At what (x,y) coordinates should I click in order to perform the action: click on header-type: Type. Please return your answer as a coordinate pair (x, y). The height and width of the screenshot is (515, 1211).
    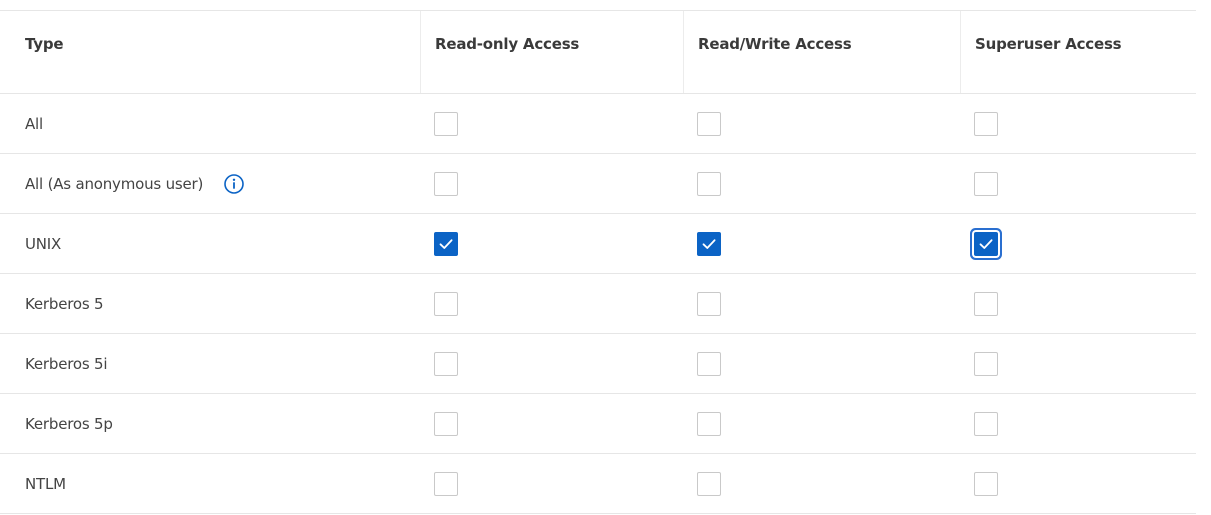
    Looking at the image, I should click on (210, 52).